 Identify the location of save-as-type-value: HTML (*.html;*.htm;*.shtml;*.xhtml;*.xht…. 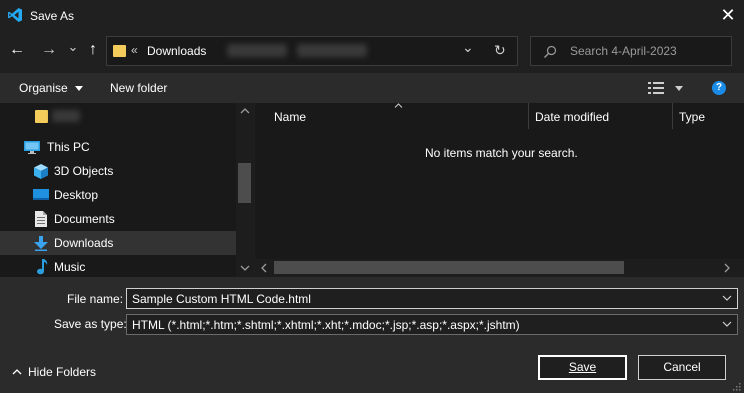
(326, 325).